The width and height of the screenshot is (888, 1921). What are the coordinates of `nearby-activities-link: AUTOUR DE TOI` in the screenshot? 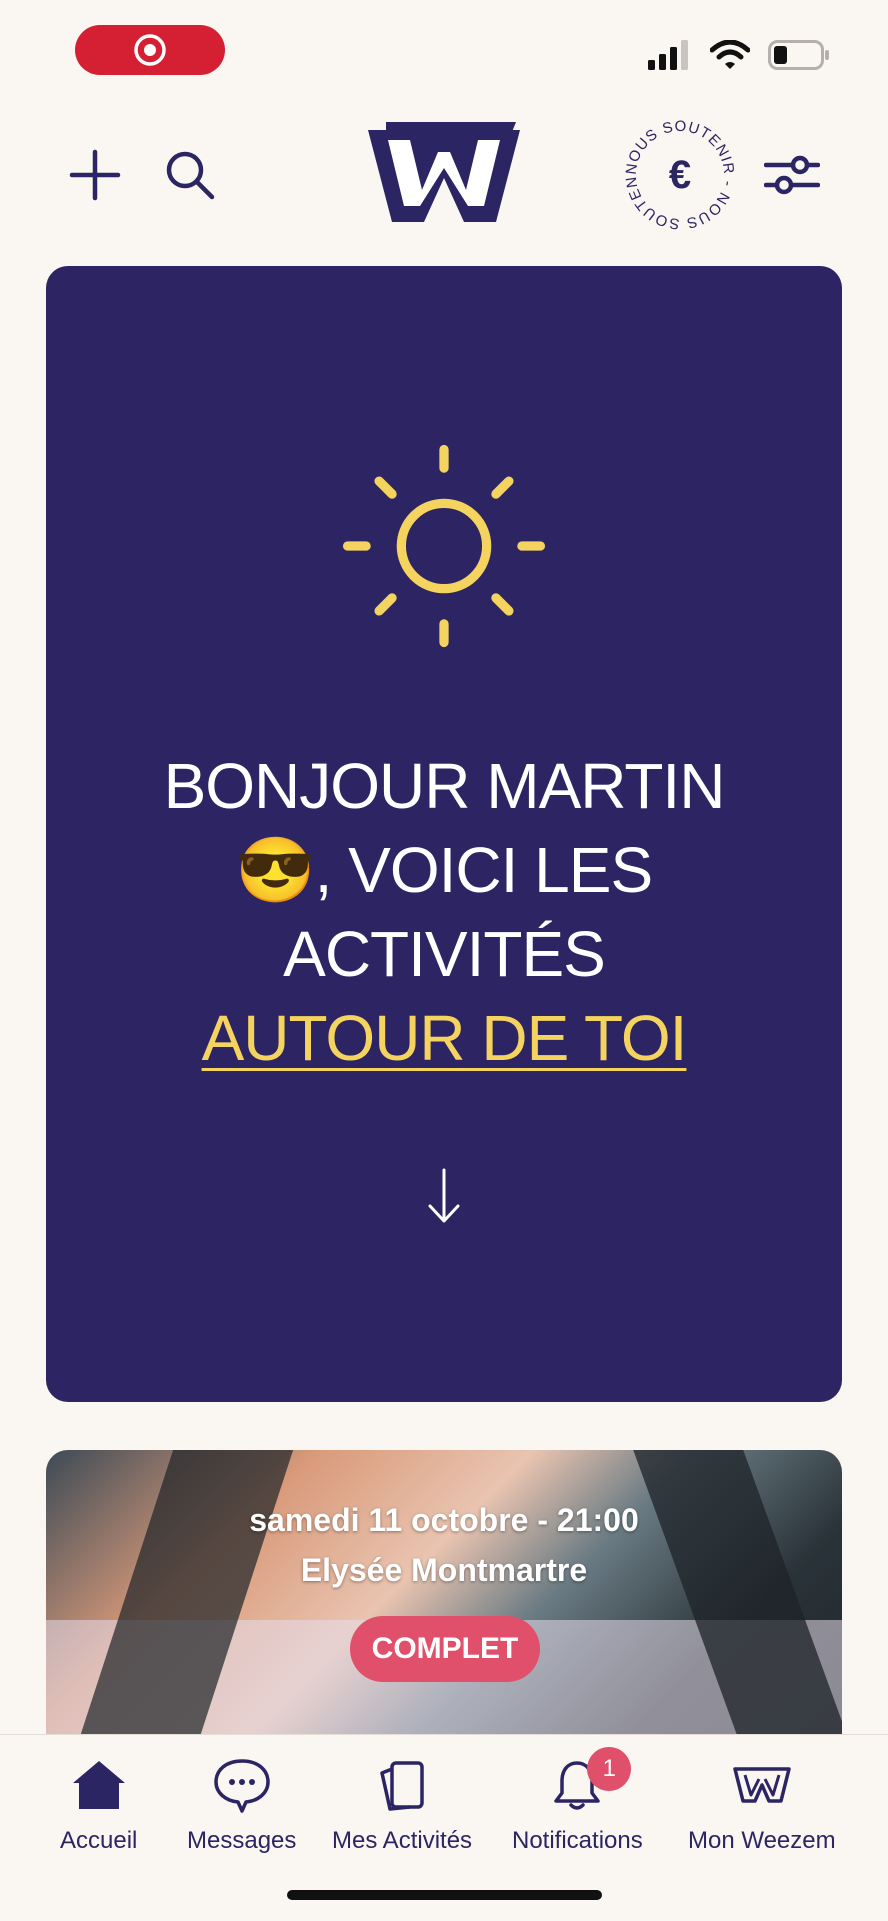 It's located at (445, 1038).